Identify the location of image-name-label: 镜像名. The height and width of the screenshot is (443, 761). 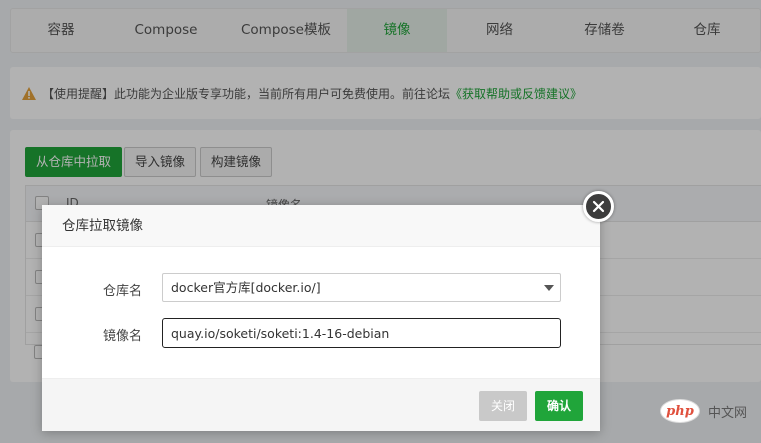
(122, 336).